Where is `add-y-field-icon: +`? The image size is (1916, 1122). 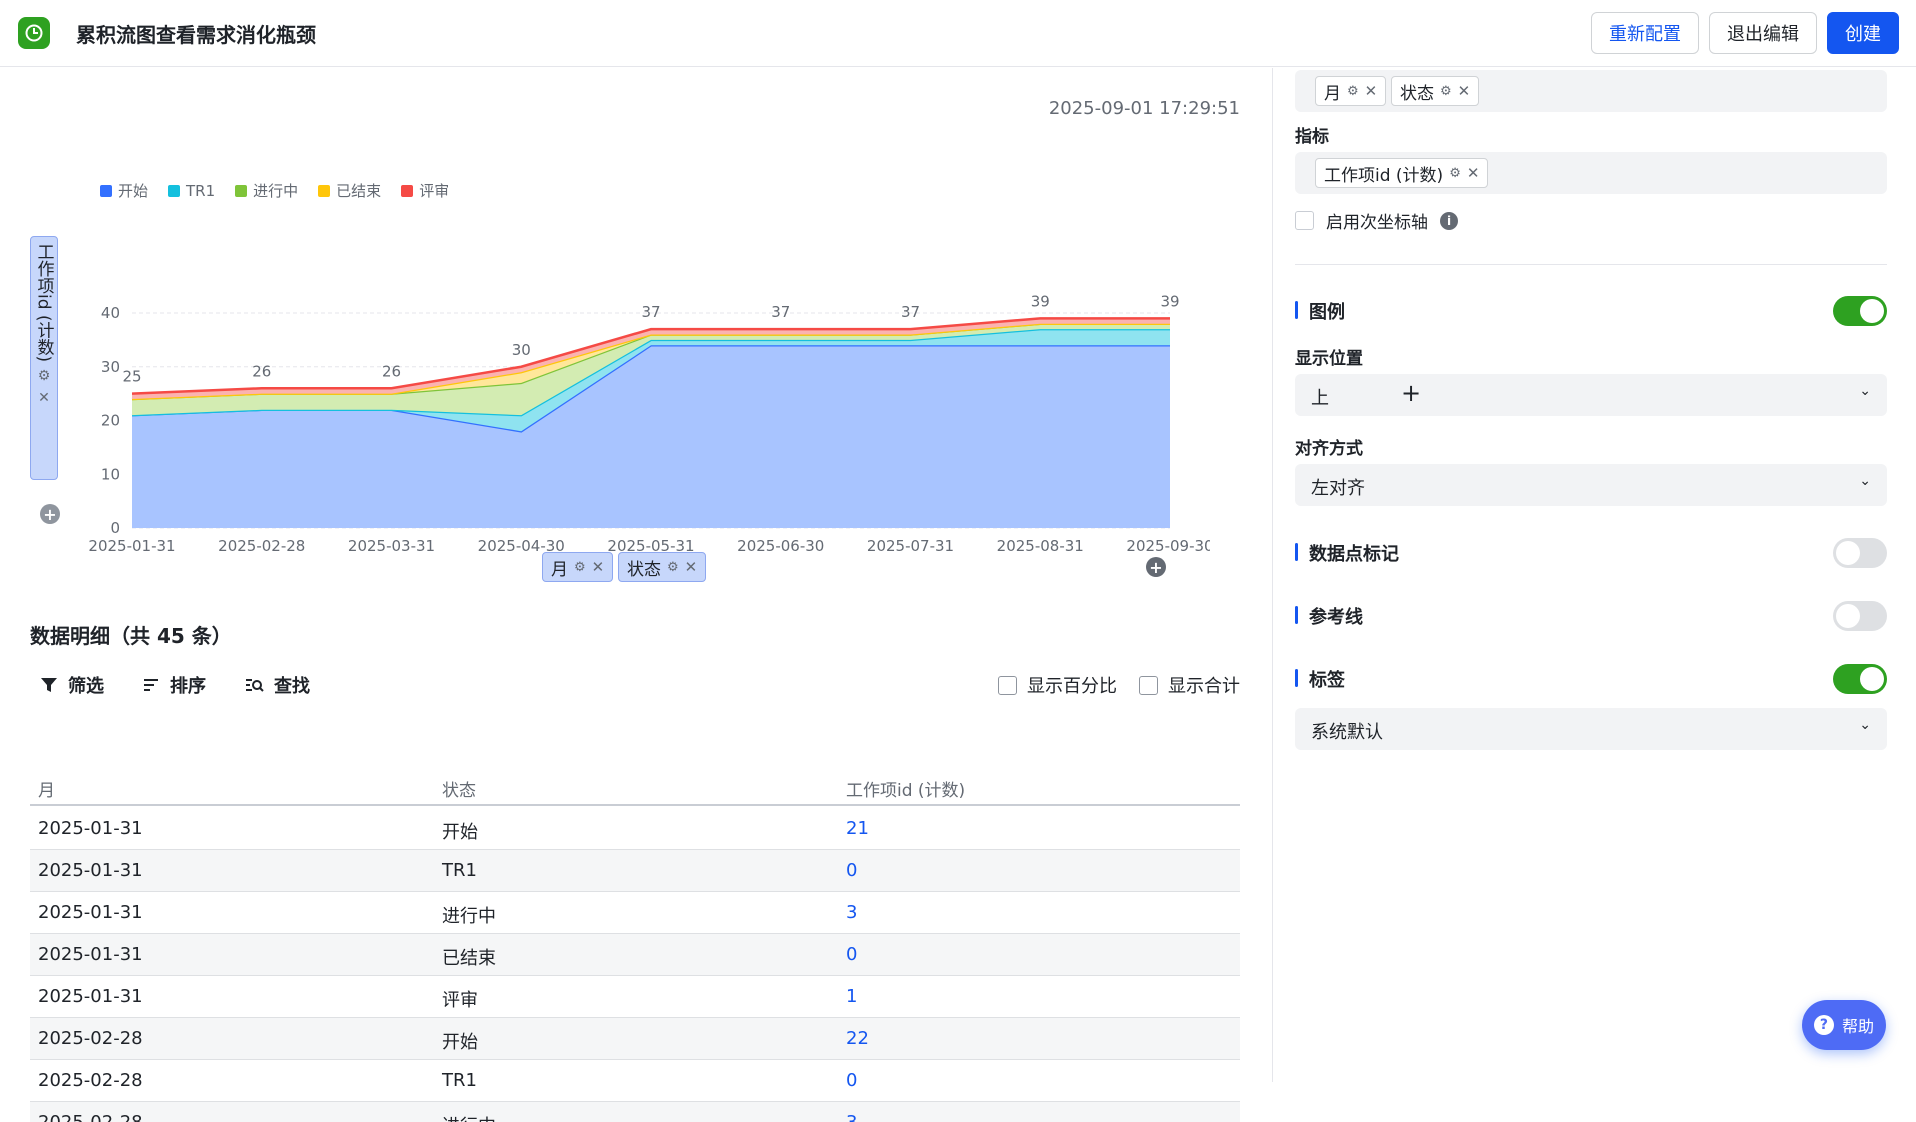 add-y-field-icon: + is located at coordinates (50, 514).